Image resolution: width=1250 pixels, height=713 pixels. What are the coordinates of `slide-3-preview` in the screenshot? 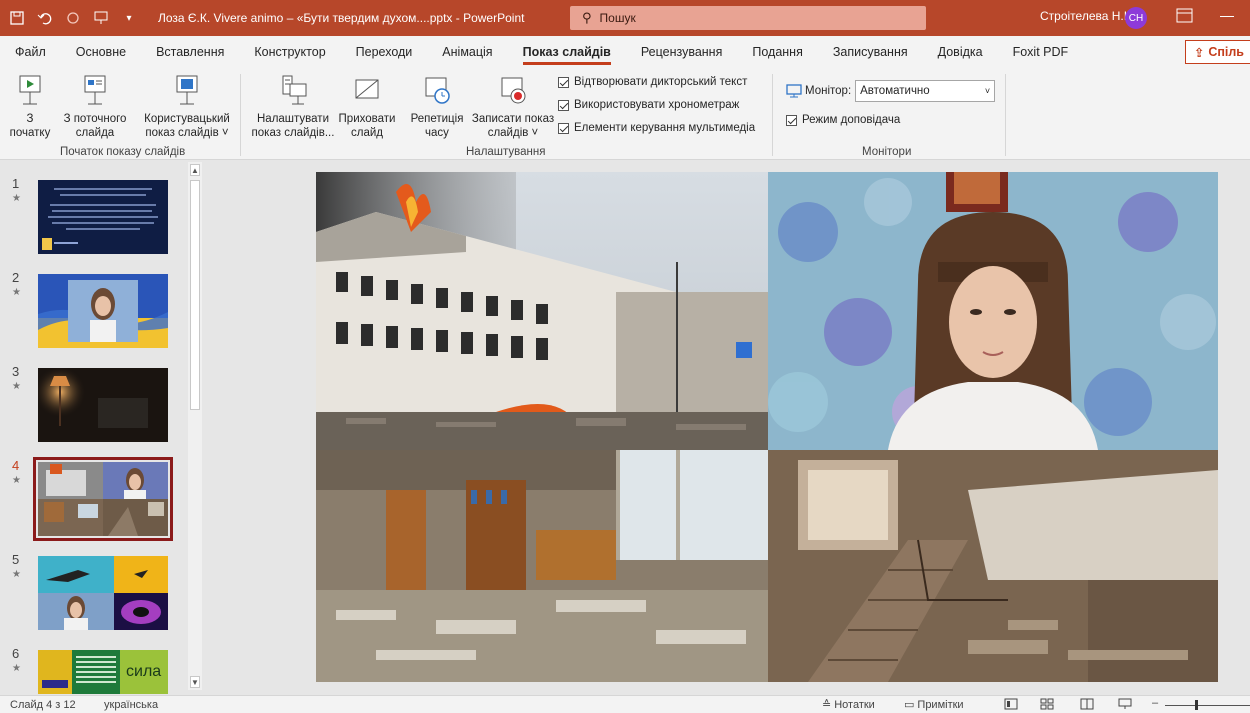 It's located at (103, 405).